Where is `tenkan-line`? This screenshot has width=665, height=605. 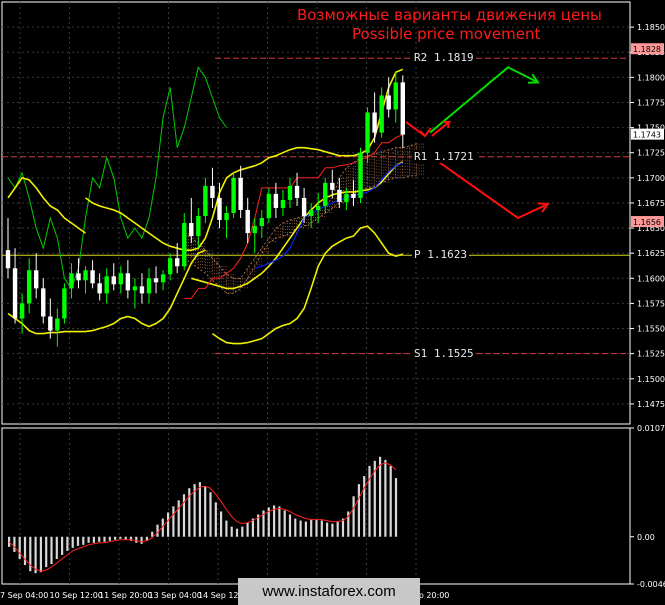
tenkan-line is located at coordinates (329, 215).